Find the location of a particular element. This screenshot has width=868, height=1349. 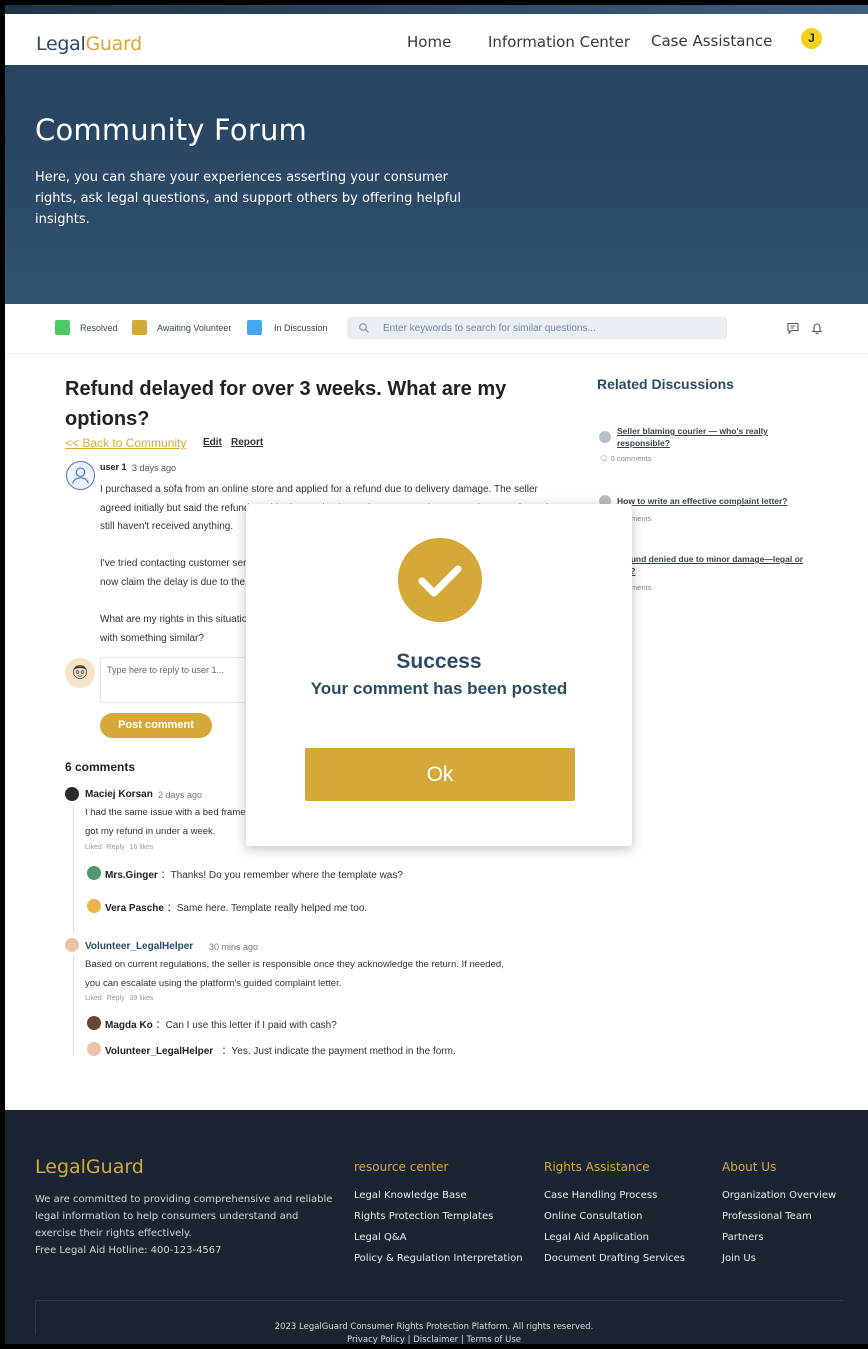

resolved-legend-swatch is located at coordinates (62, 327).